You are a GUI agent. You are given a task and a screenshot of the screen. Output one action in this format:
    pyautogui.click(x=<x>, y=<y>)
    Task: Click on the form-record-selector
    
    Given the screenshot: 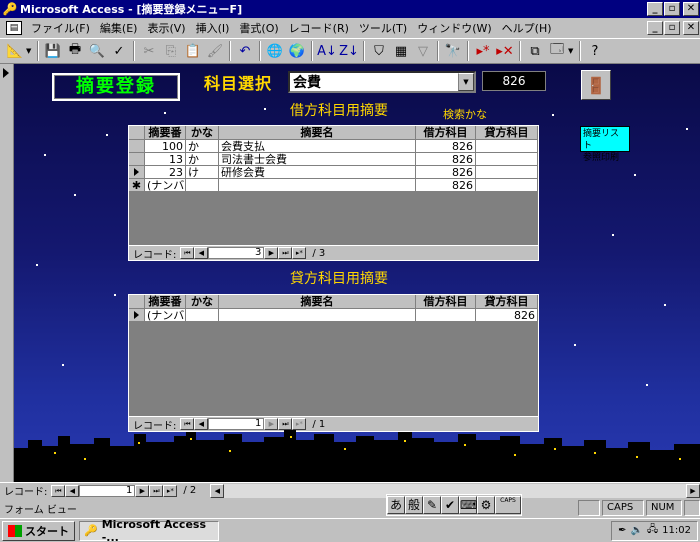 What is the action you would take?
    pyautogui.click(x=7, y=273)
    